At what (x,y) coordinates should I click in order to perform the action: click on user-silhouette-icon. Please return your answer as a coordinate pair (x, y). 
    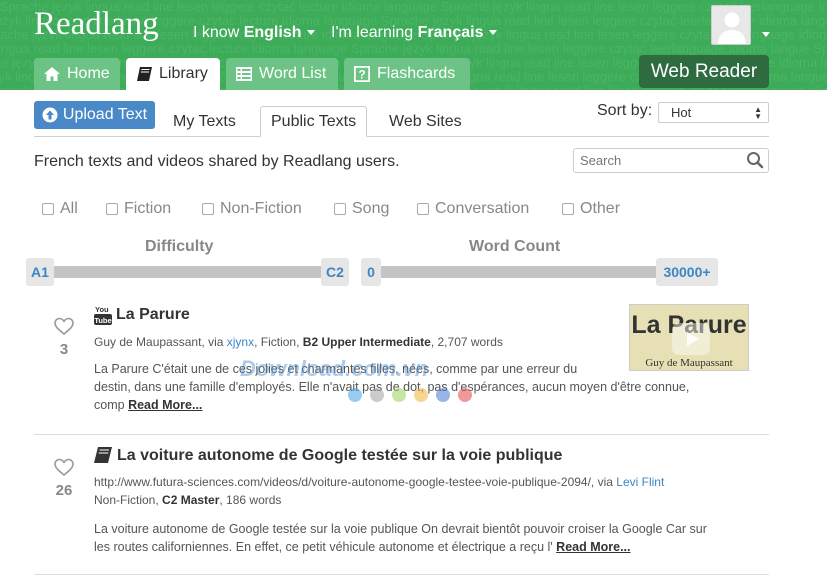
    Looking at the image, I should click on (732, 28).